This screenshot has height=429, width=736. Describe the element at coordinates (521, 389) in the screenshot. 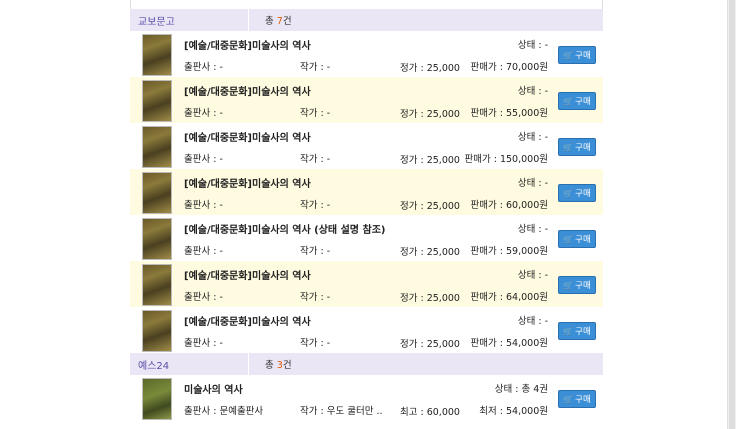

I see `book-state: 상태 : 총 4권` at that location.